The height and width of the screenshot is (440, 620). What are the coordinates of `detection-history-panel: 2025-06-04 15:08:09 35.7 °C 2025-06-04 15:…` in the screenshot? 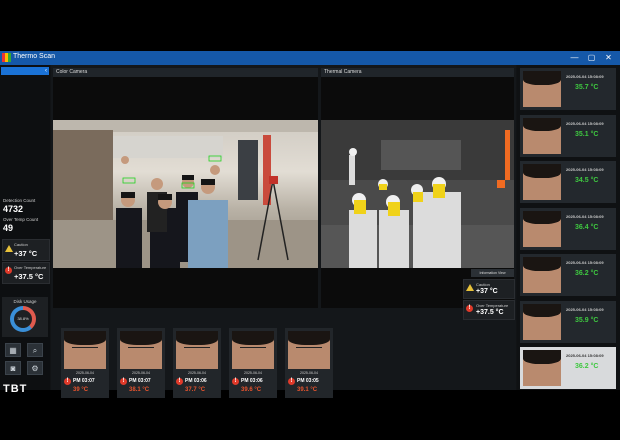 It's located at (568, 227).